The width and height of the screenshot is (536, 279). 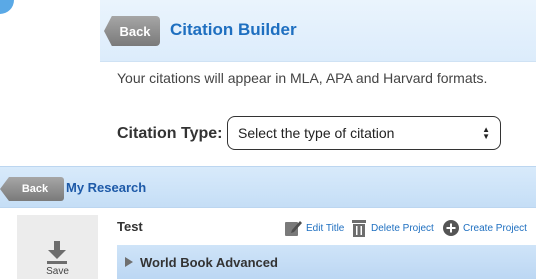 I want to click on edit-title-button: Edit Title, so click(x=314, y=228).